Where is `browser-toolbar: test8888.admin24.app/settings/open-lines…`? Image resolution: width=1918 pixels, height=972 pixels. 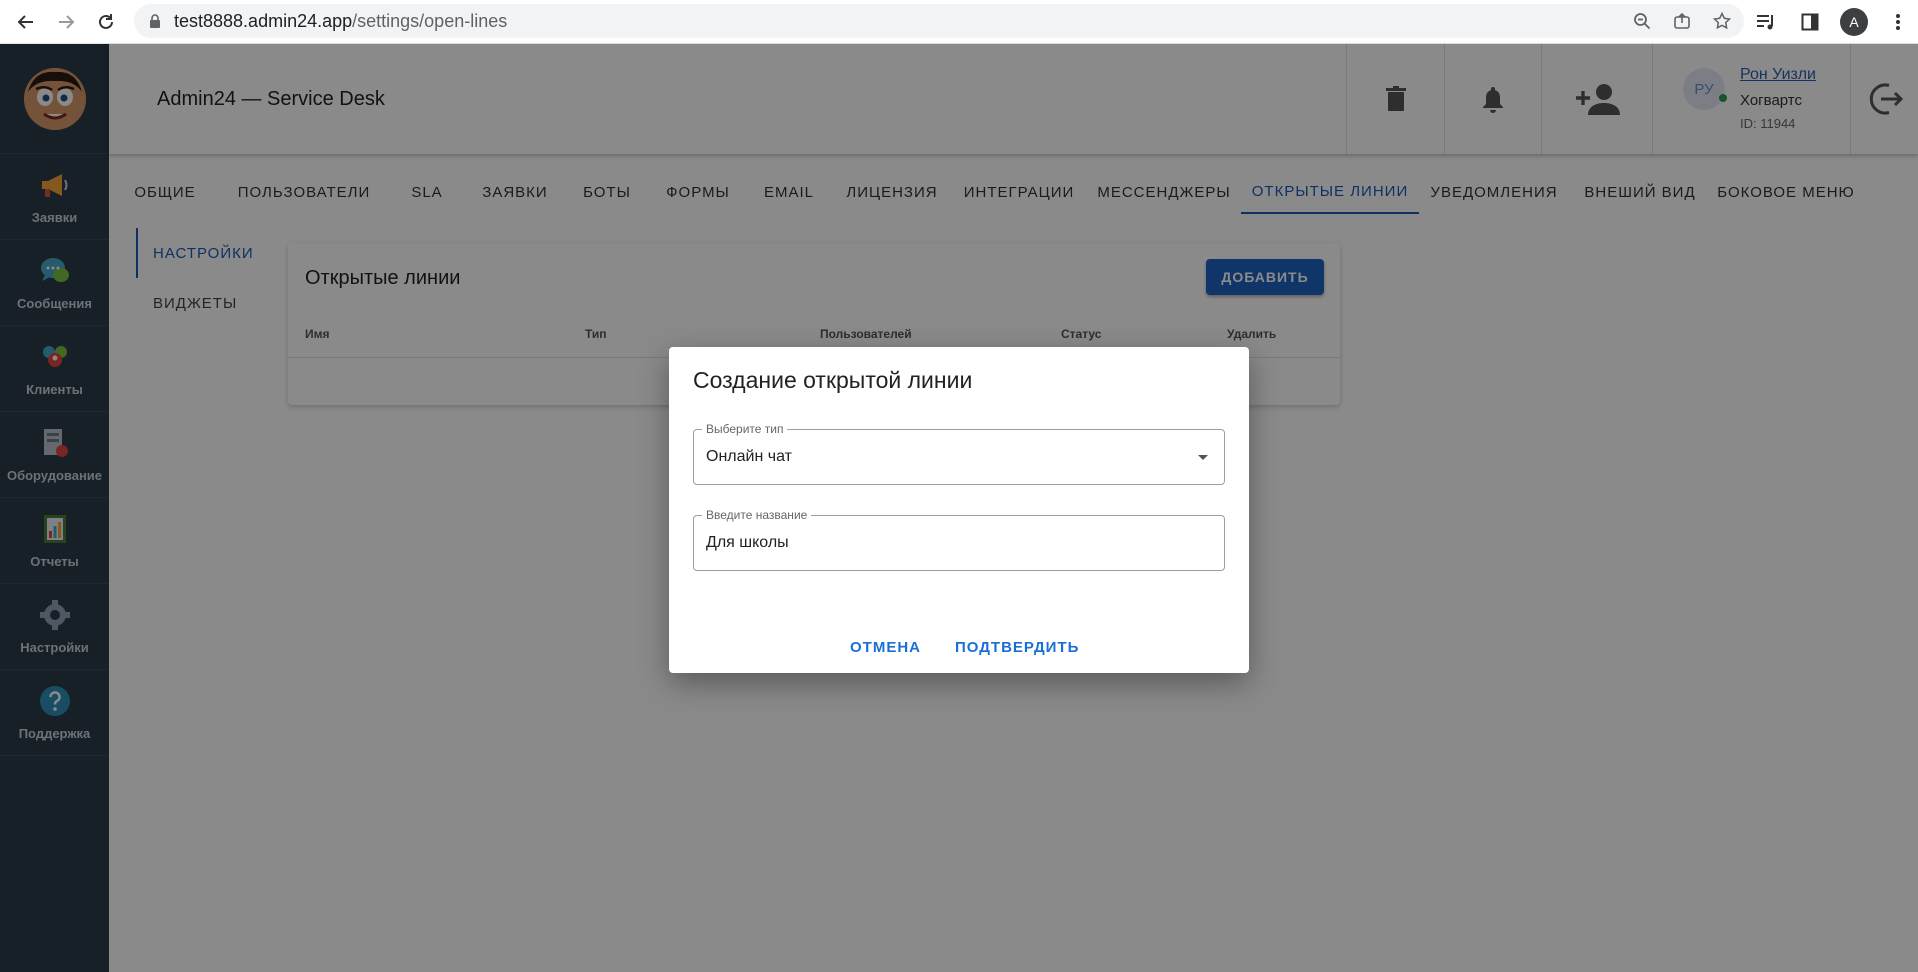
browser-toolbar: test8888.admin24.app/settings/open-lines… is located at coordinates (959, 22).